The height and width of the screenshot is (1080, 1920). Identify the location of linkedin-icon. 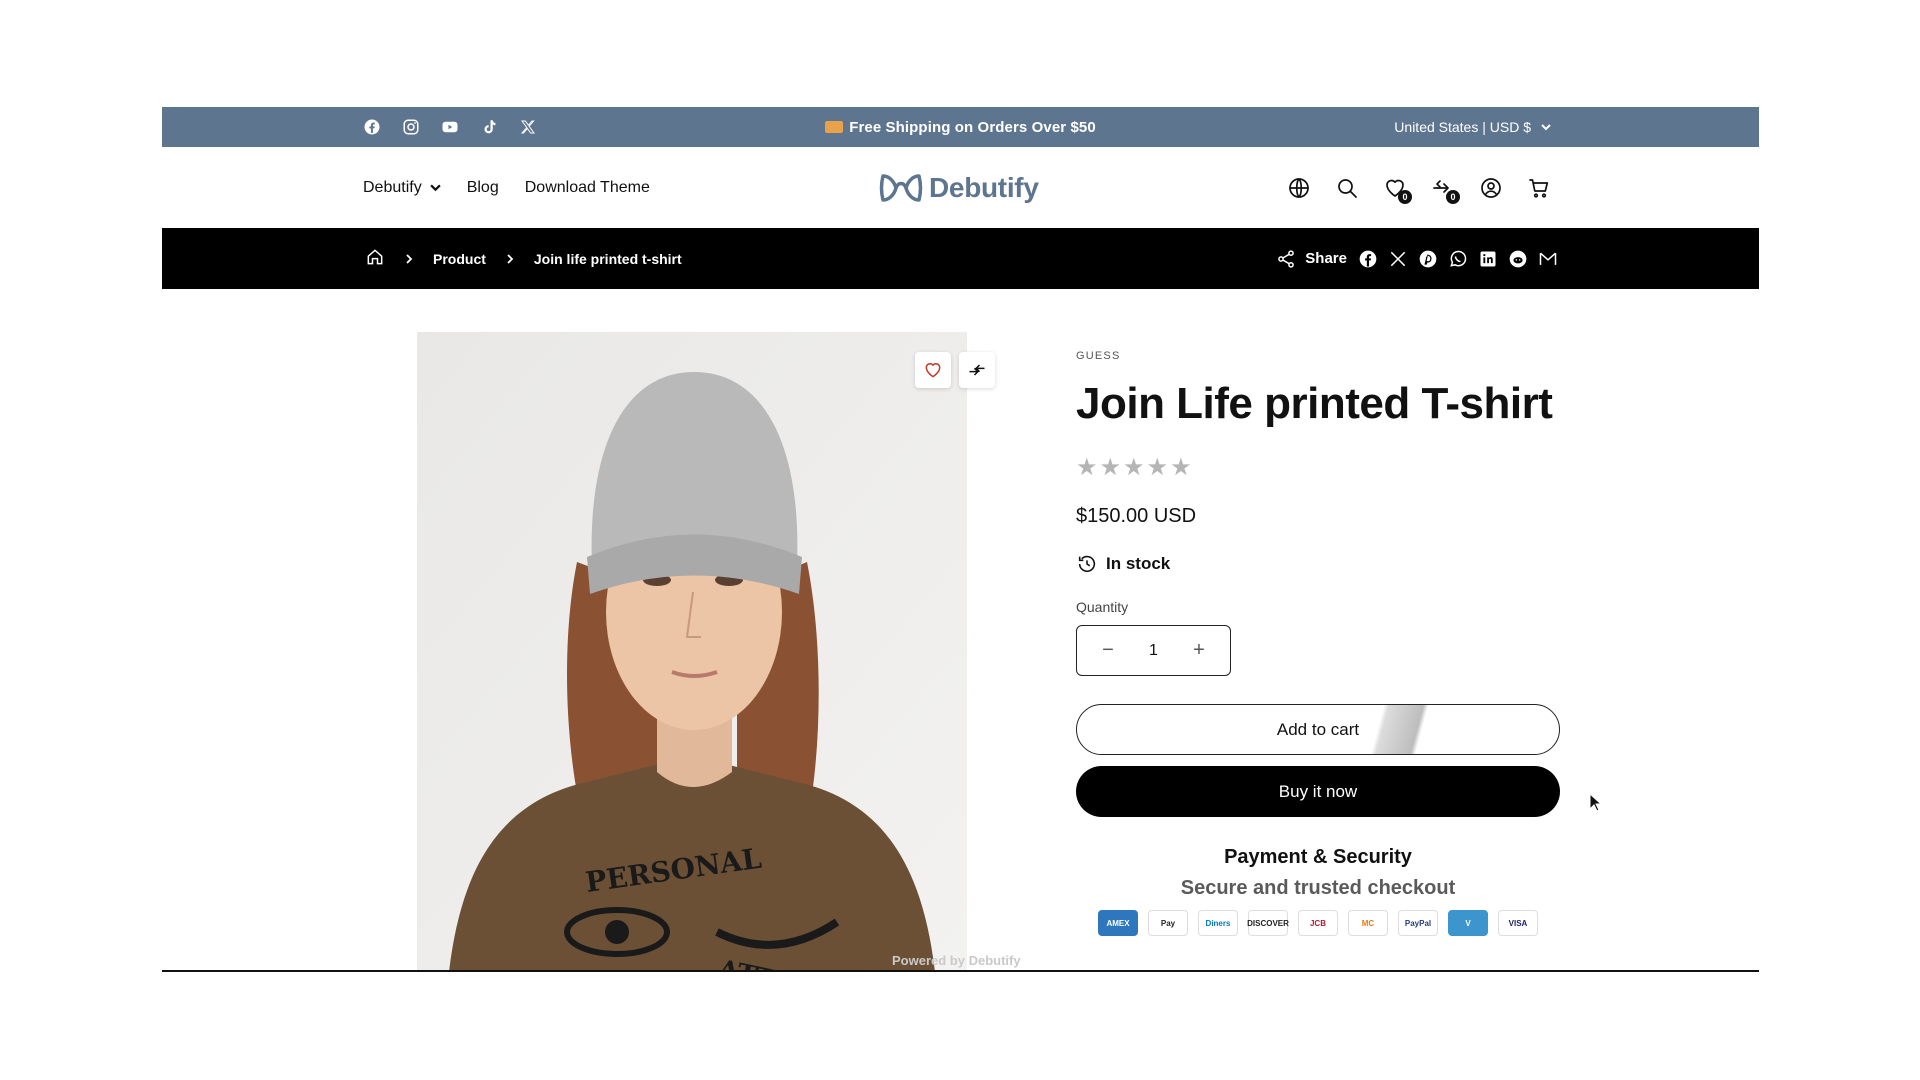
(1488, 259).